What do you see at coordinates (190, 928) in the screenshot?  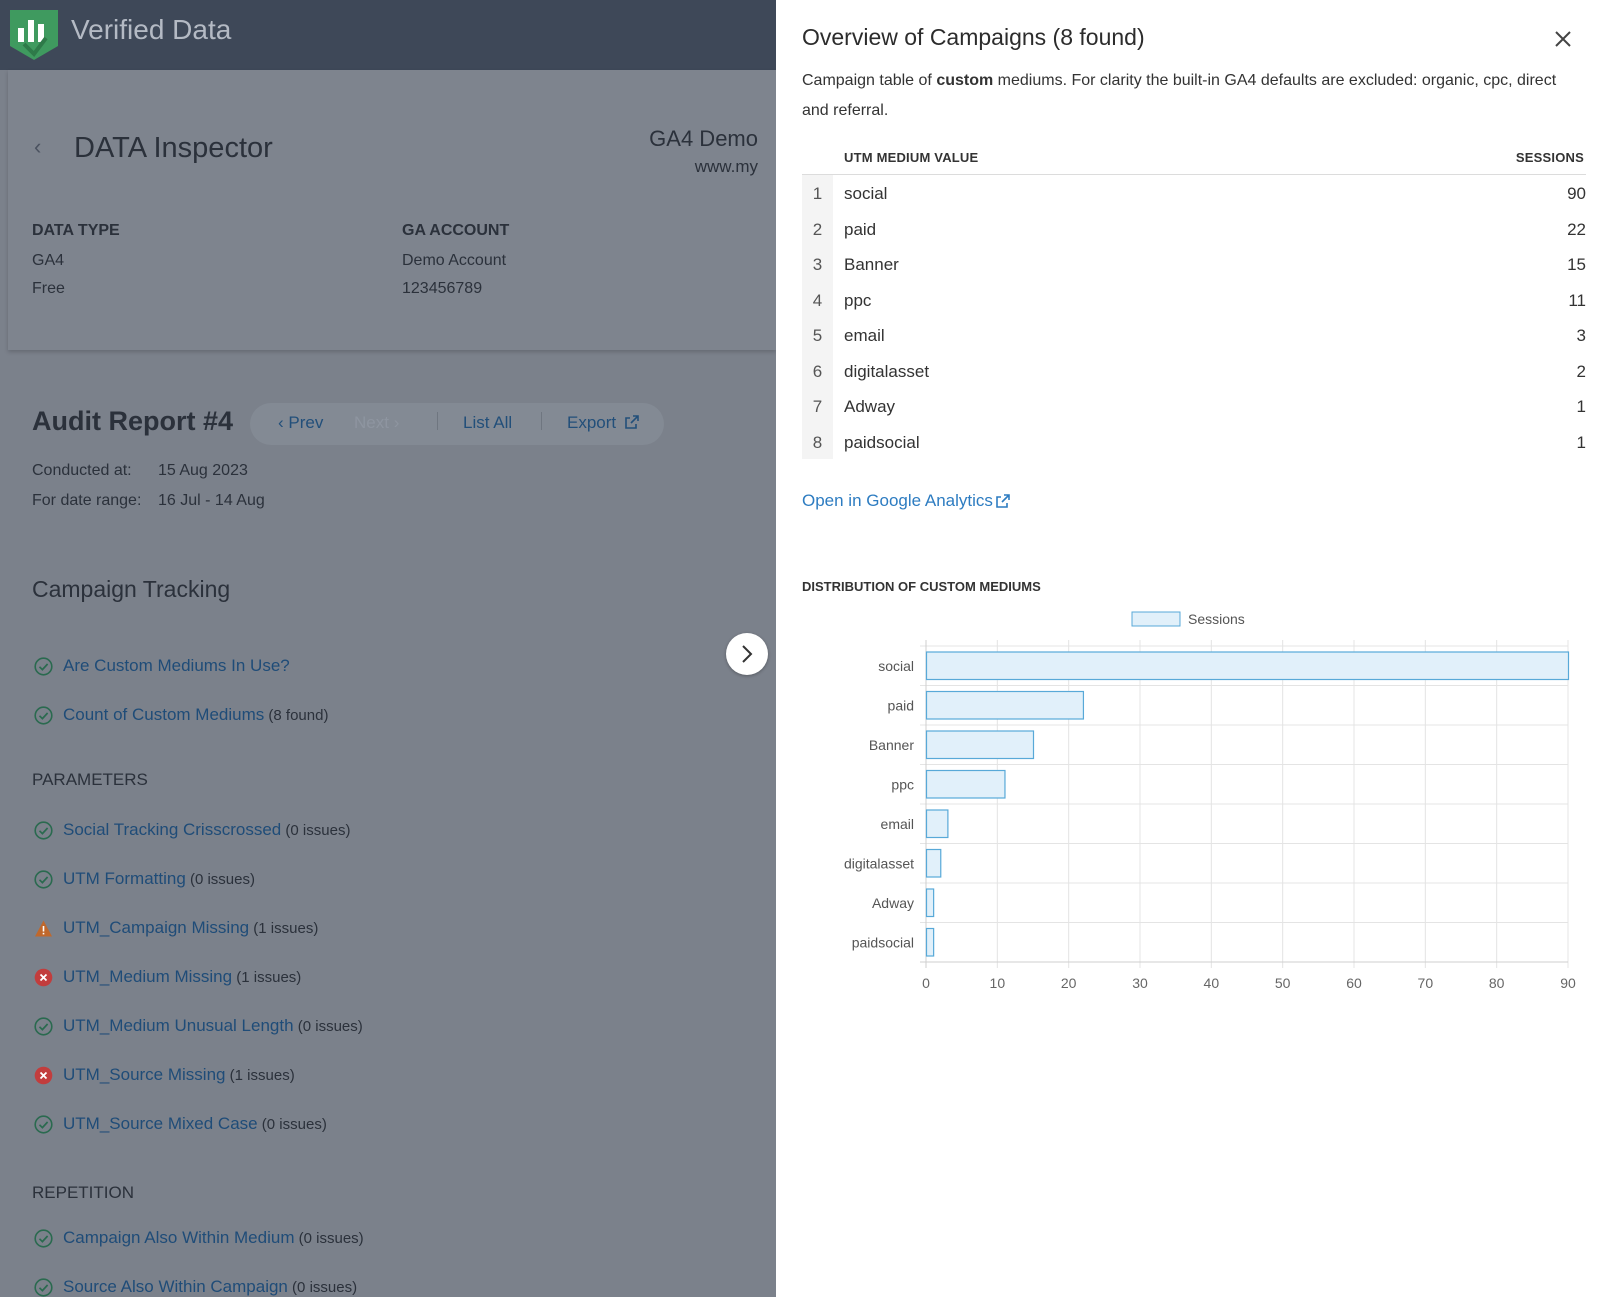 I see `check-item-link: UTM_Campaign Missing (1 issues)` at bounding box center [190, 928].